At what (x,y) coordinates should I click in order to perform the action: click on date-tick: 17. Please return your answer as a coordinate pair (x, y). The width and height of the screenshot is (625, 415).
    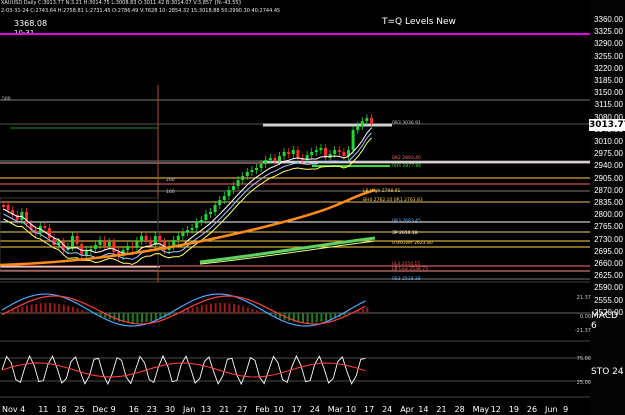
    Looking at the image, I should click on (296, 409).